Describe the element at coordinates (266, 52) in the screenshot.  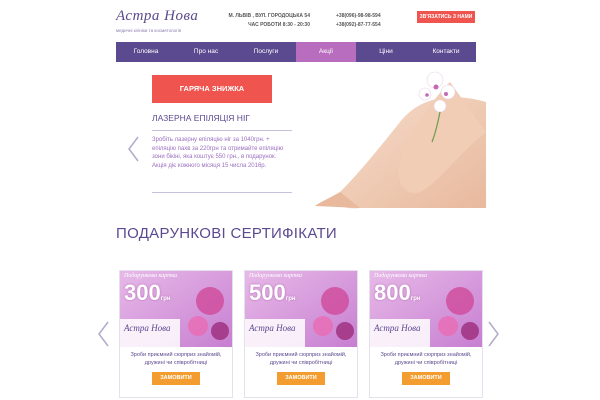
I see `nav-item-services: Послуги` at that location.